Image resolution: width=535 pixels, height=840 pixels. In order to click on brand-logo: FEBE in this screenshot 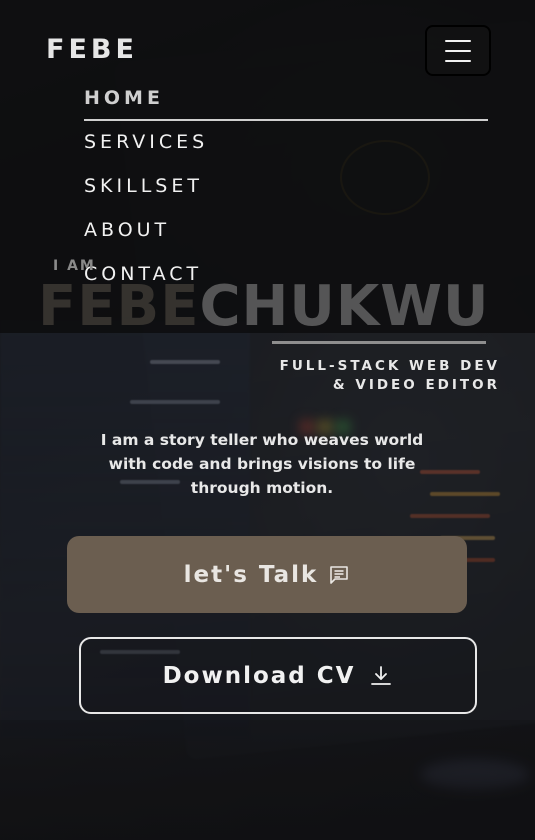, I will do `click(92, 49)`.